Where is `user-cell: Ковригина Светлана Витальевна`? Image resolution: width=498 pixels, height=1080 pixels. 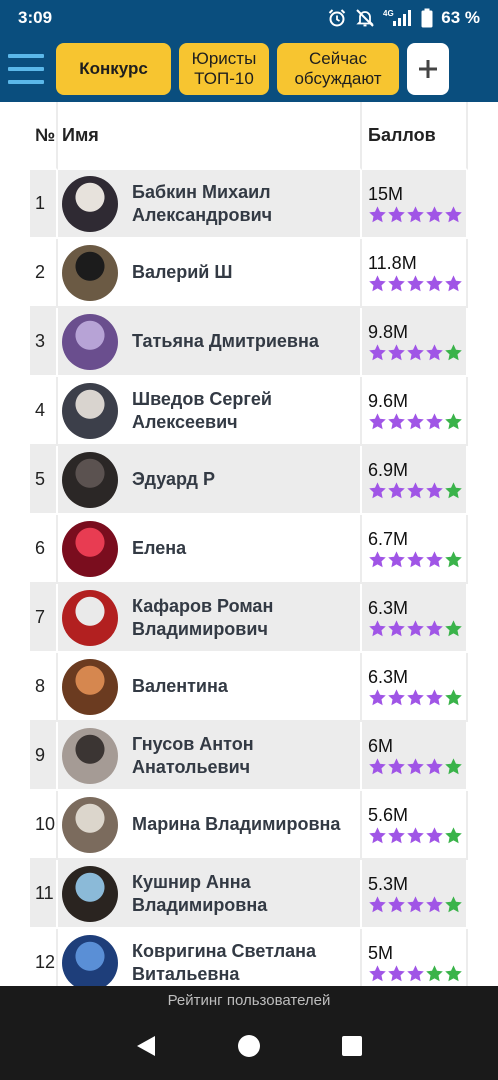 user-cell: Ковригина Светлана Витальевна is located at coordinates (210, 957).